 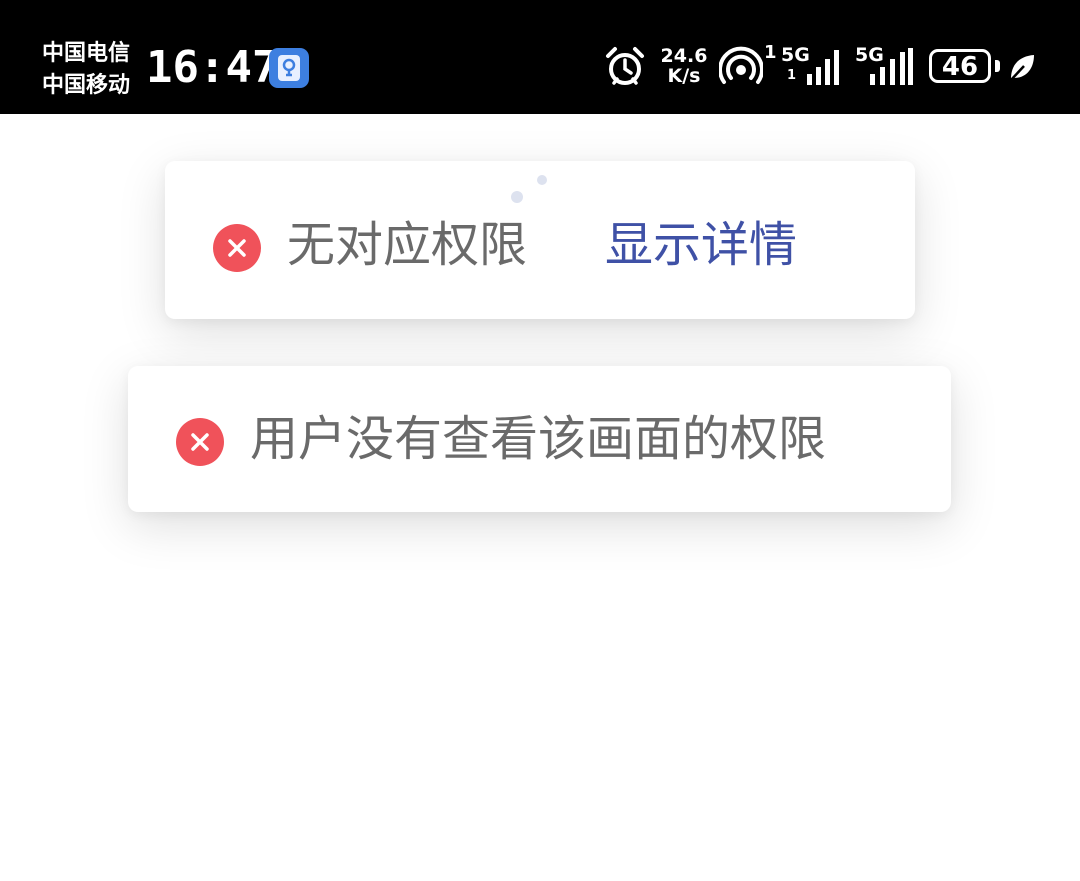 I want to click on battery-level: 46, so click(x=960, y=67).